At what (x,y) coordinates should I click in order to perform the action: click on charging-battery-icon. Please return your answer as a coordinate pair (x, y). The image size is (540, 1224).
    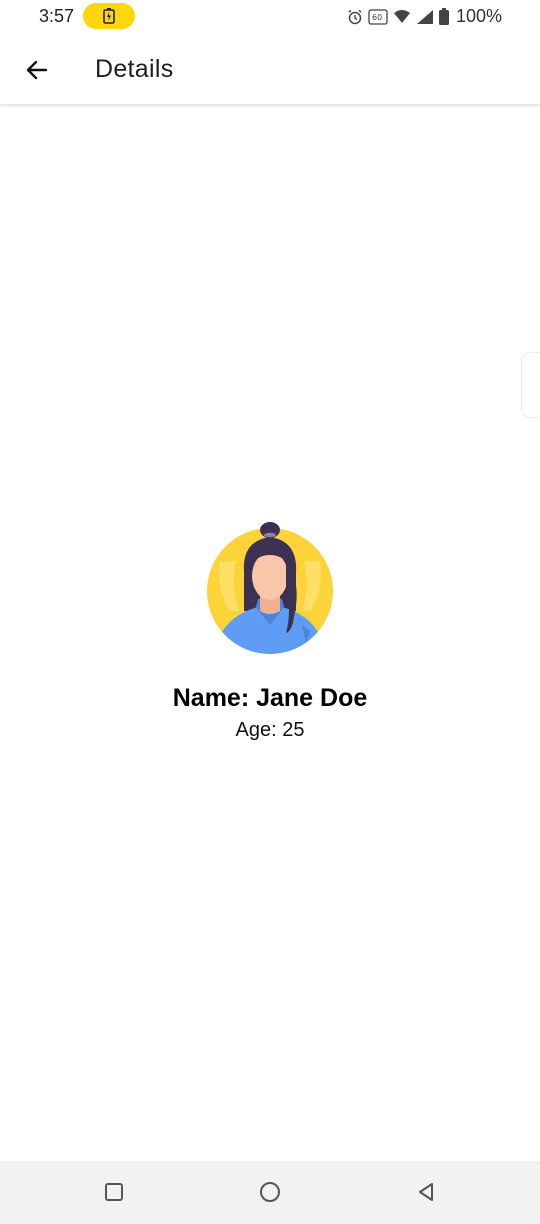
    Looking at the image, I should click on (109, 16).